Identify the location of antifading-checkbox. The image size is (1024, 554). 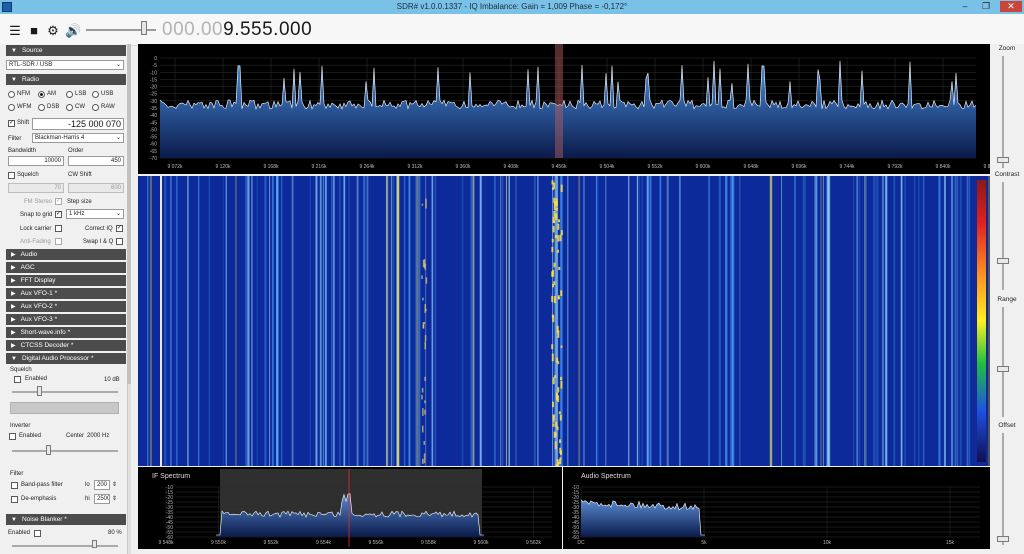
(58, 241).